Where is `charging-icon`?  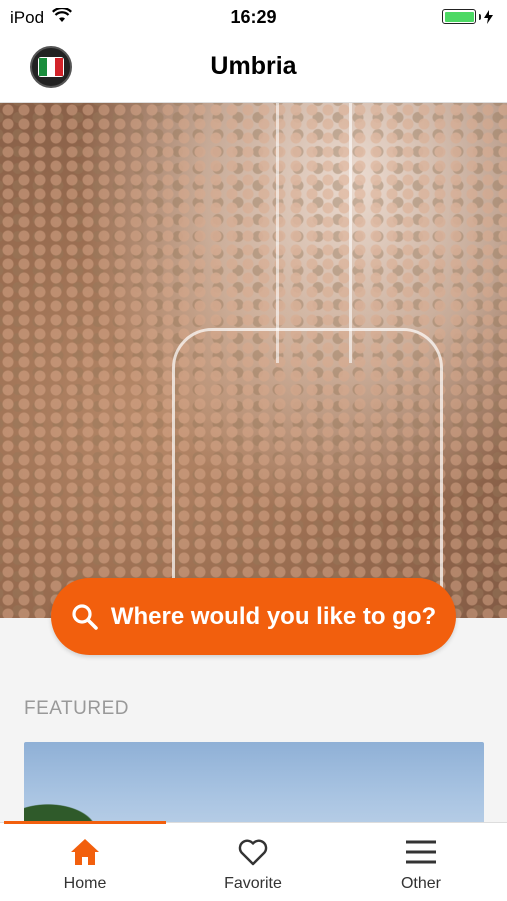
charging-icon is located at coordinates (488, 16).